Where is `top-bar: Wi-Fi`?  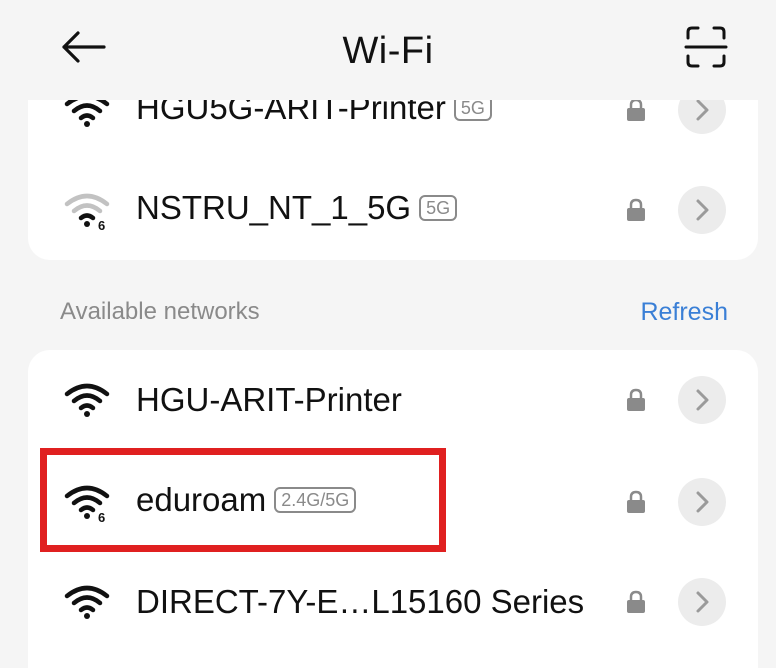 top-bar: Wi-Fi is located at coordinates (388, 50).